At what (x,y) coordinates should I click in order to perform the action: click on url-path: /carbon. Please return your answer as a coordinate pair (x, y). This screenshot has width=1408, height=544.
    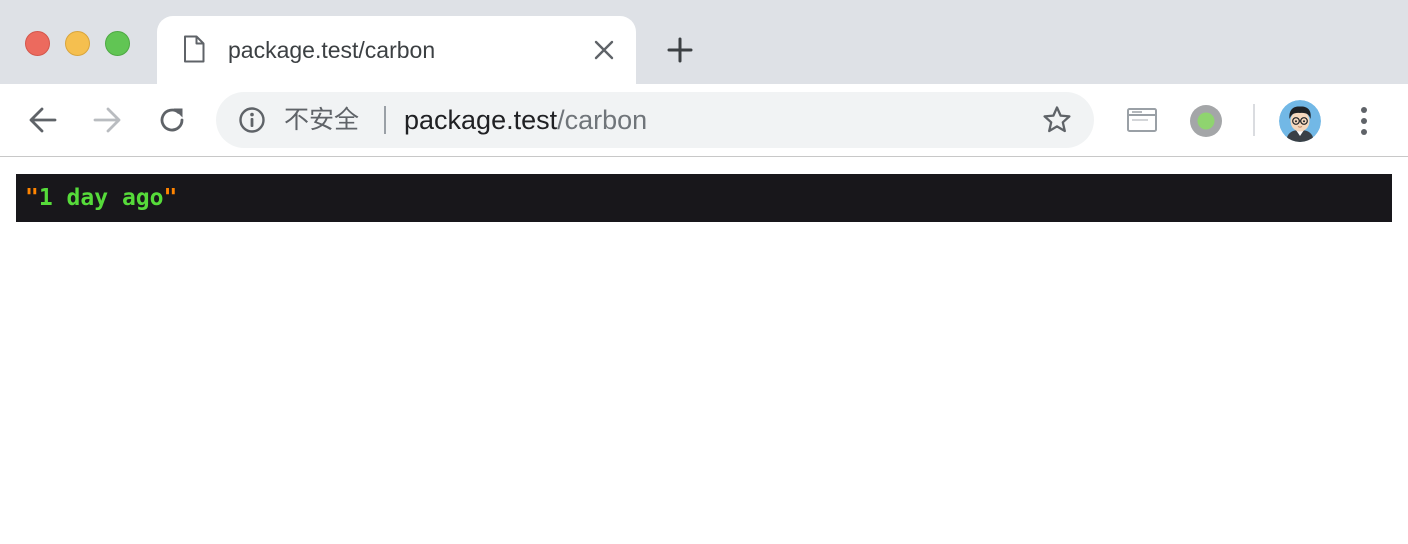
    Looking at the image, I should click on (602, 120).